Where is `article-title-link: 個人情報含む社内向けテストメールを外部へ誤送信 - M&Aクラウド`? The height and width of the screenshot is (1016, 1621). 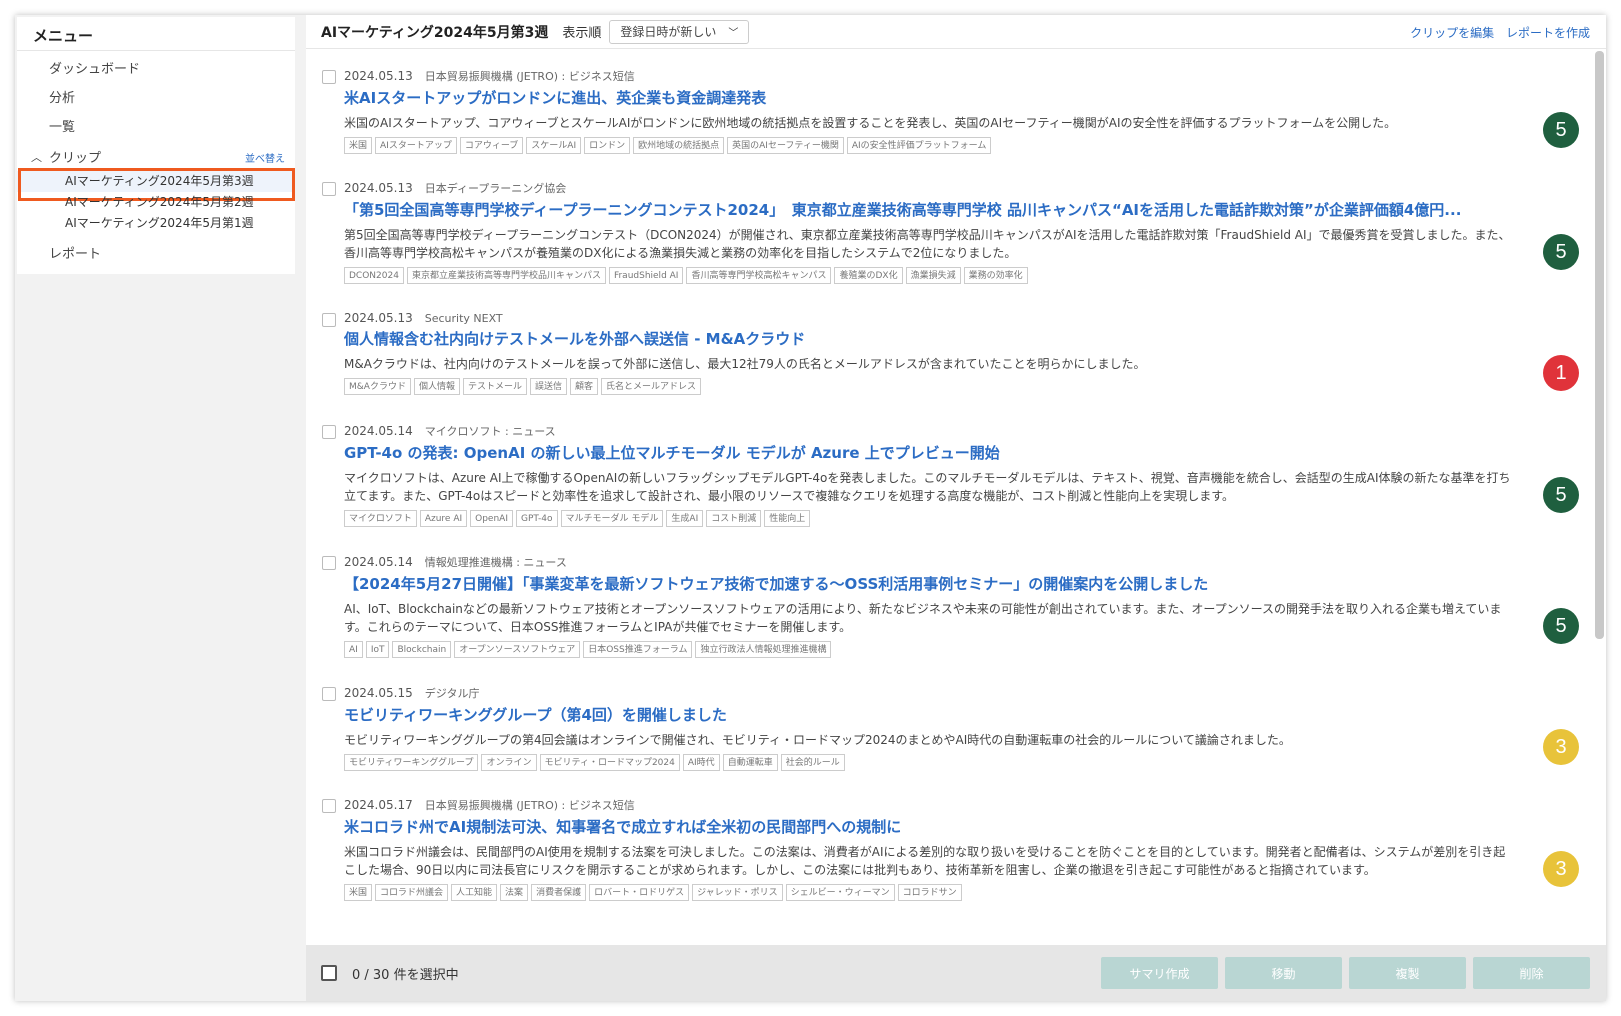 article-title-link: 個人情報含む社内向けテストメールを外部へ誤送信 - M&Aクラウド is located at coordinates (930, 338).